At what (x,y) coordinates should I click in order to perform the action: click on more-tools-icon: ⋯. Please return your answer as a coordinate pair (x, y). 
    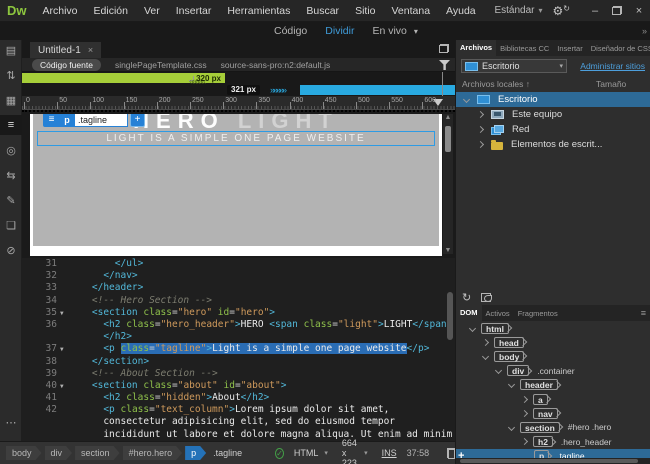
    Looking at the image, I should click on (11, 422).